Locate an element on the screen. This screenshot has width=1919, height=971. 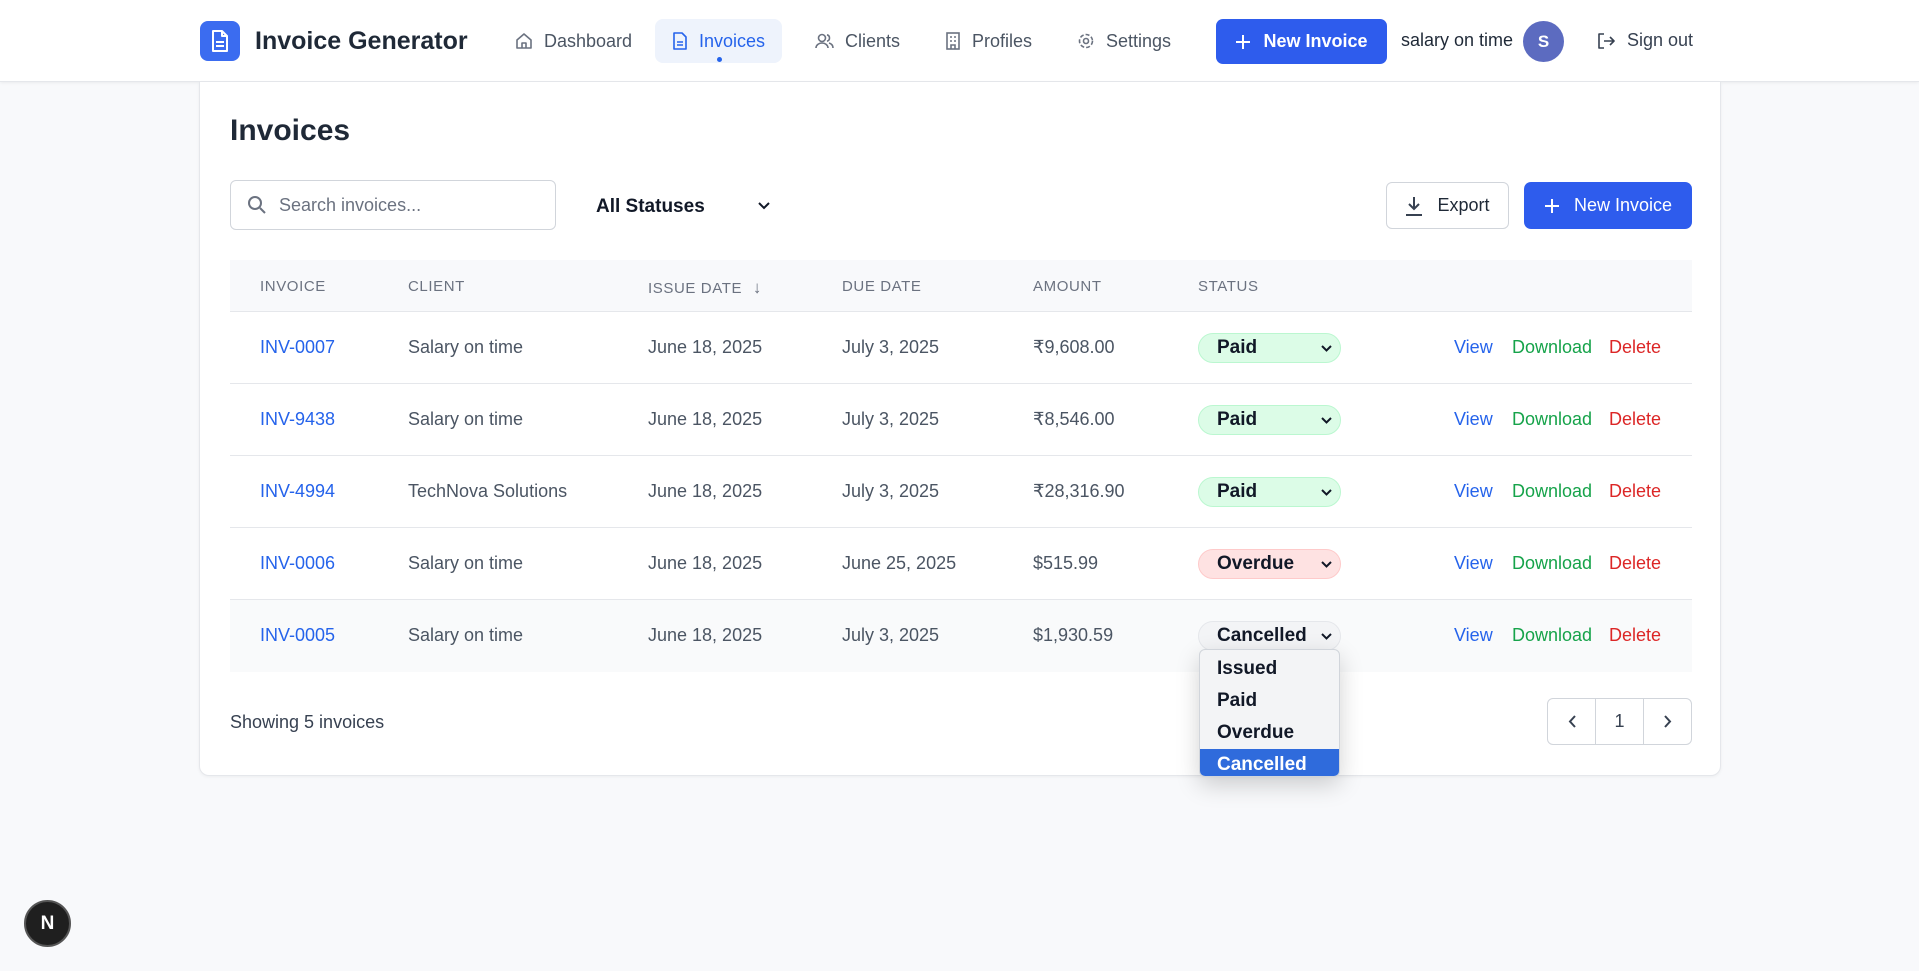
home-icon is located at coordinates (524, 41).